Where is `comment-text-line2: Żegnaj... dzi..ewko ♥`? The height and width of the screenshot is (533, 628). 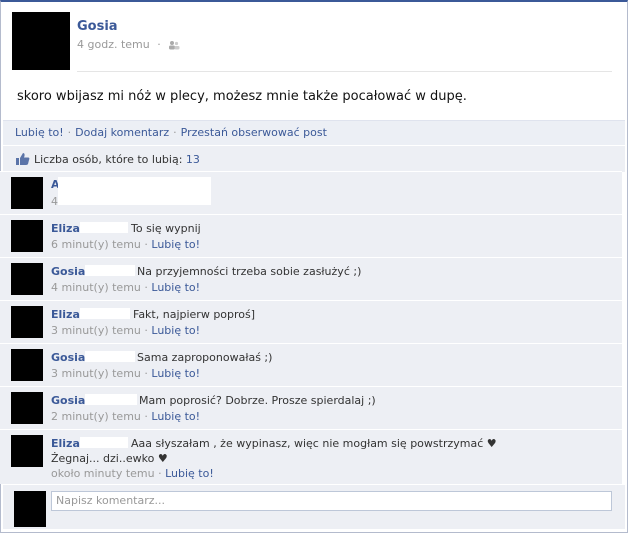
comment-text-line2: Żegnaj... dzi..ewko ♥ is located at coordinates (109, 458).